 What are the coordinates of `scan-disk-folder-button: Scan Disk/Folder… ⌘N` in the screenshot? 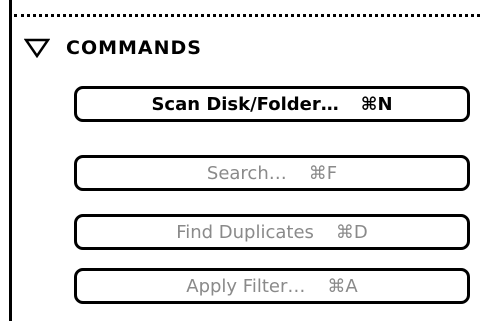 It's located at (272, 104).